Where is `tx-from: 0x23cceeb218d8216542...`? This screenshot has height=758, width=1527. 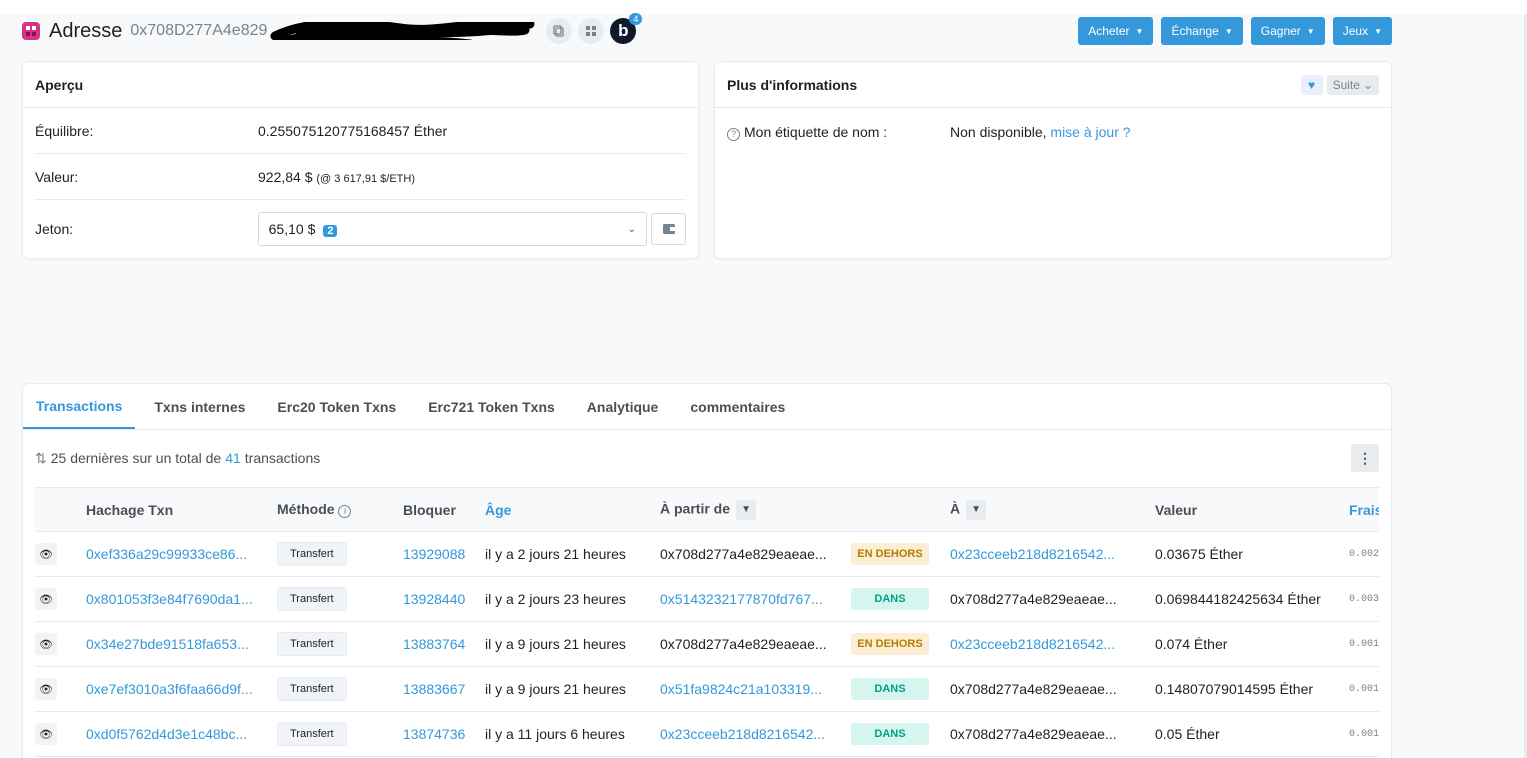 tx-from: 0x23cceeb218d8216542... is located at coordinates (755, 734).